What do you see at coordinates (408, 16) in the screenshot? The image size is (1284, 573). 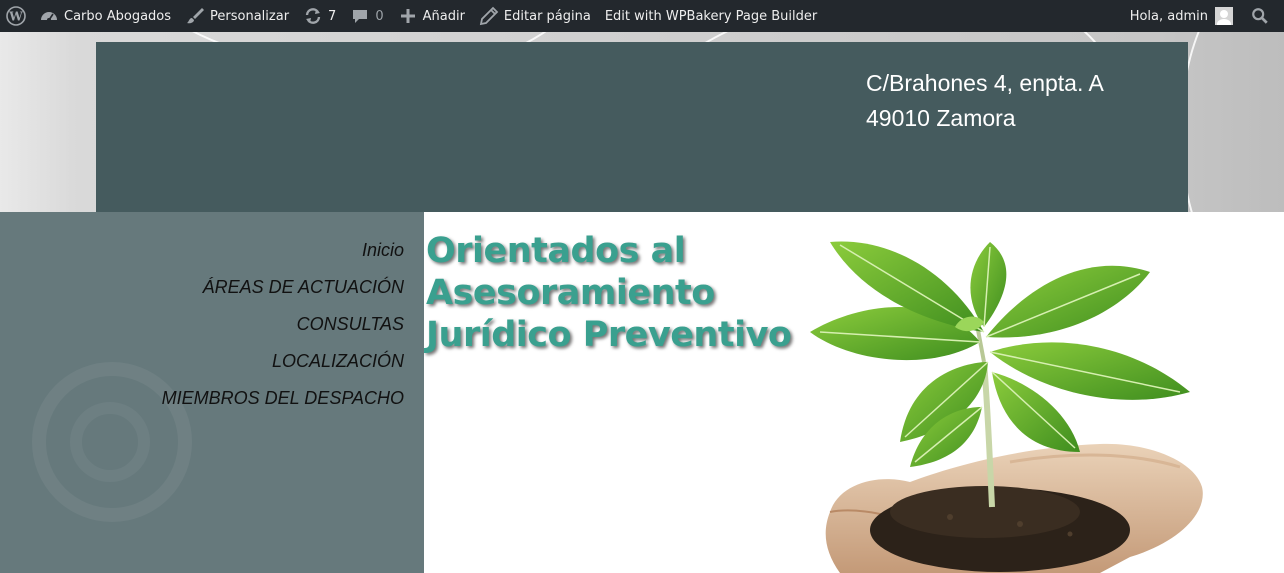 I see `plus-icon` at bounding box center [408, 16].